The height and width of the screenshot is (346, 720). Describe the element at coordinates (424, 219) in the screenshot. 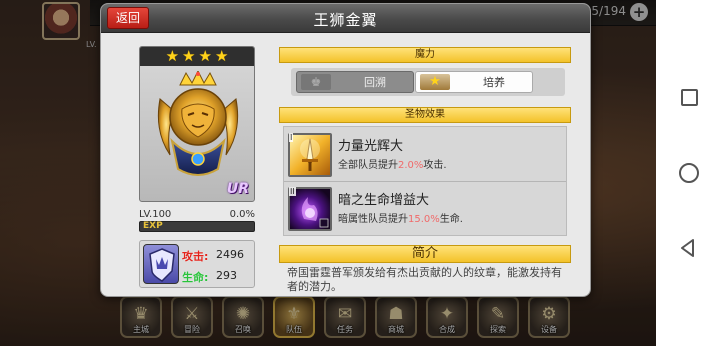

I see `effect-desc-percent: 15.0%` at that location.